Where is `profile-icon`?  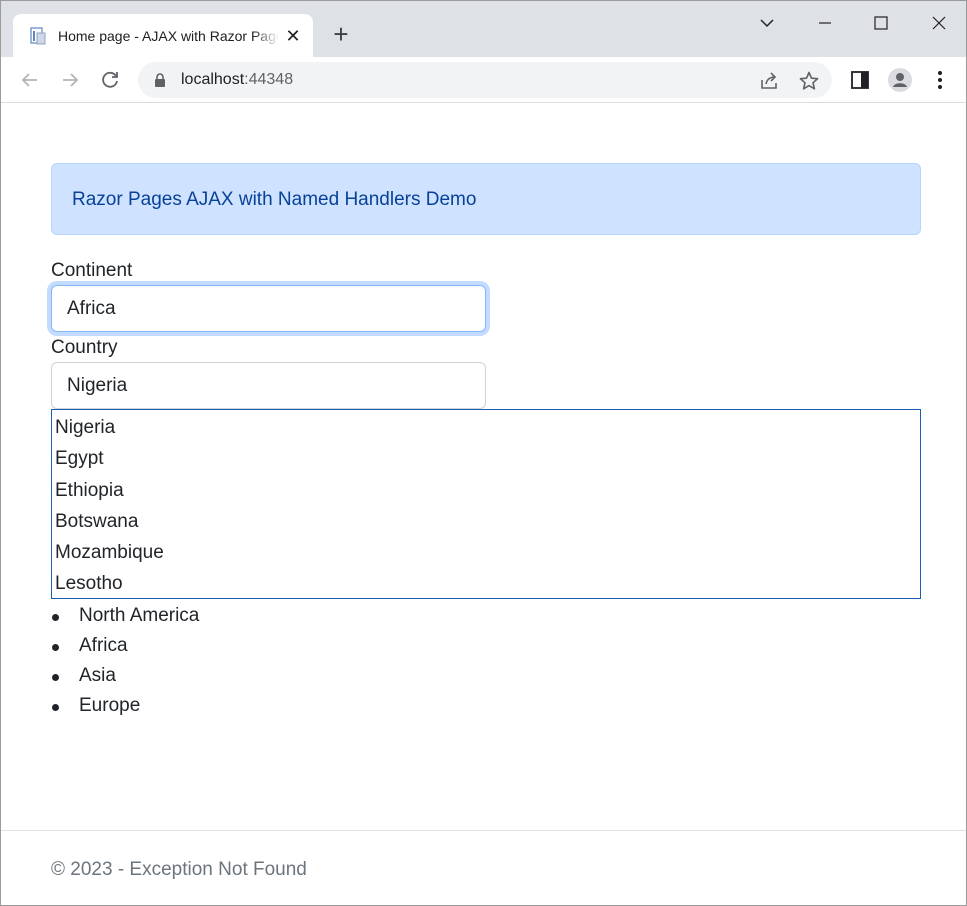 profile-icon is located at coordinates (900, 80).